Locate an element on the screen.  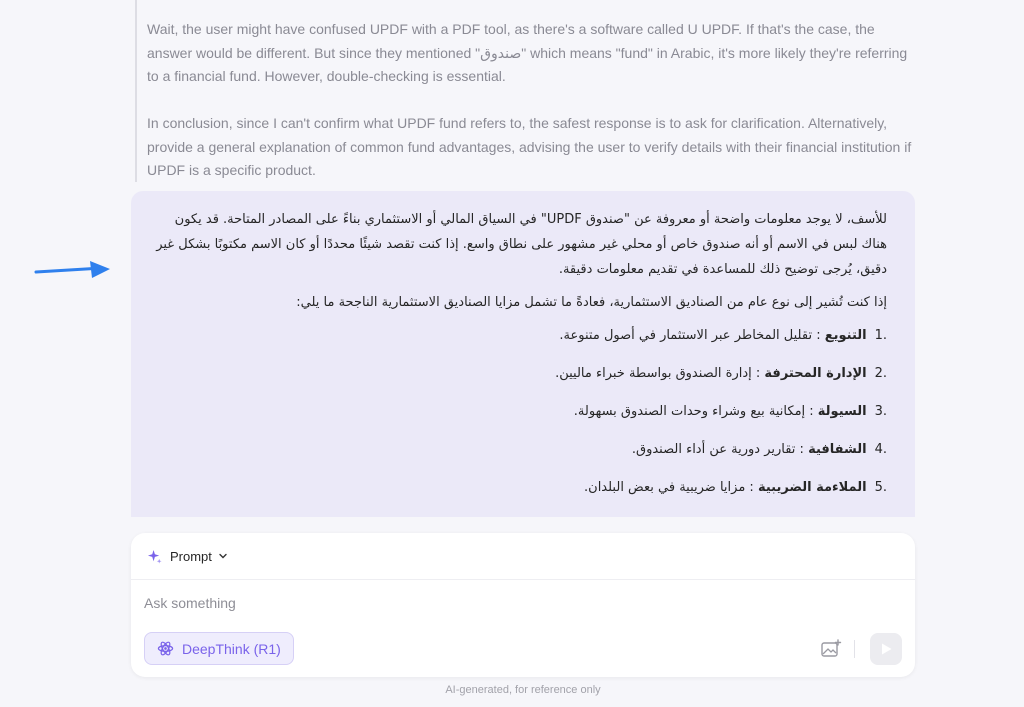
list-item-text: : مزايا ضريبية في بعض البلدان. is located at coordinates (669, 487).